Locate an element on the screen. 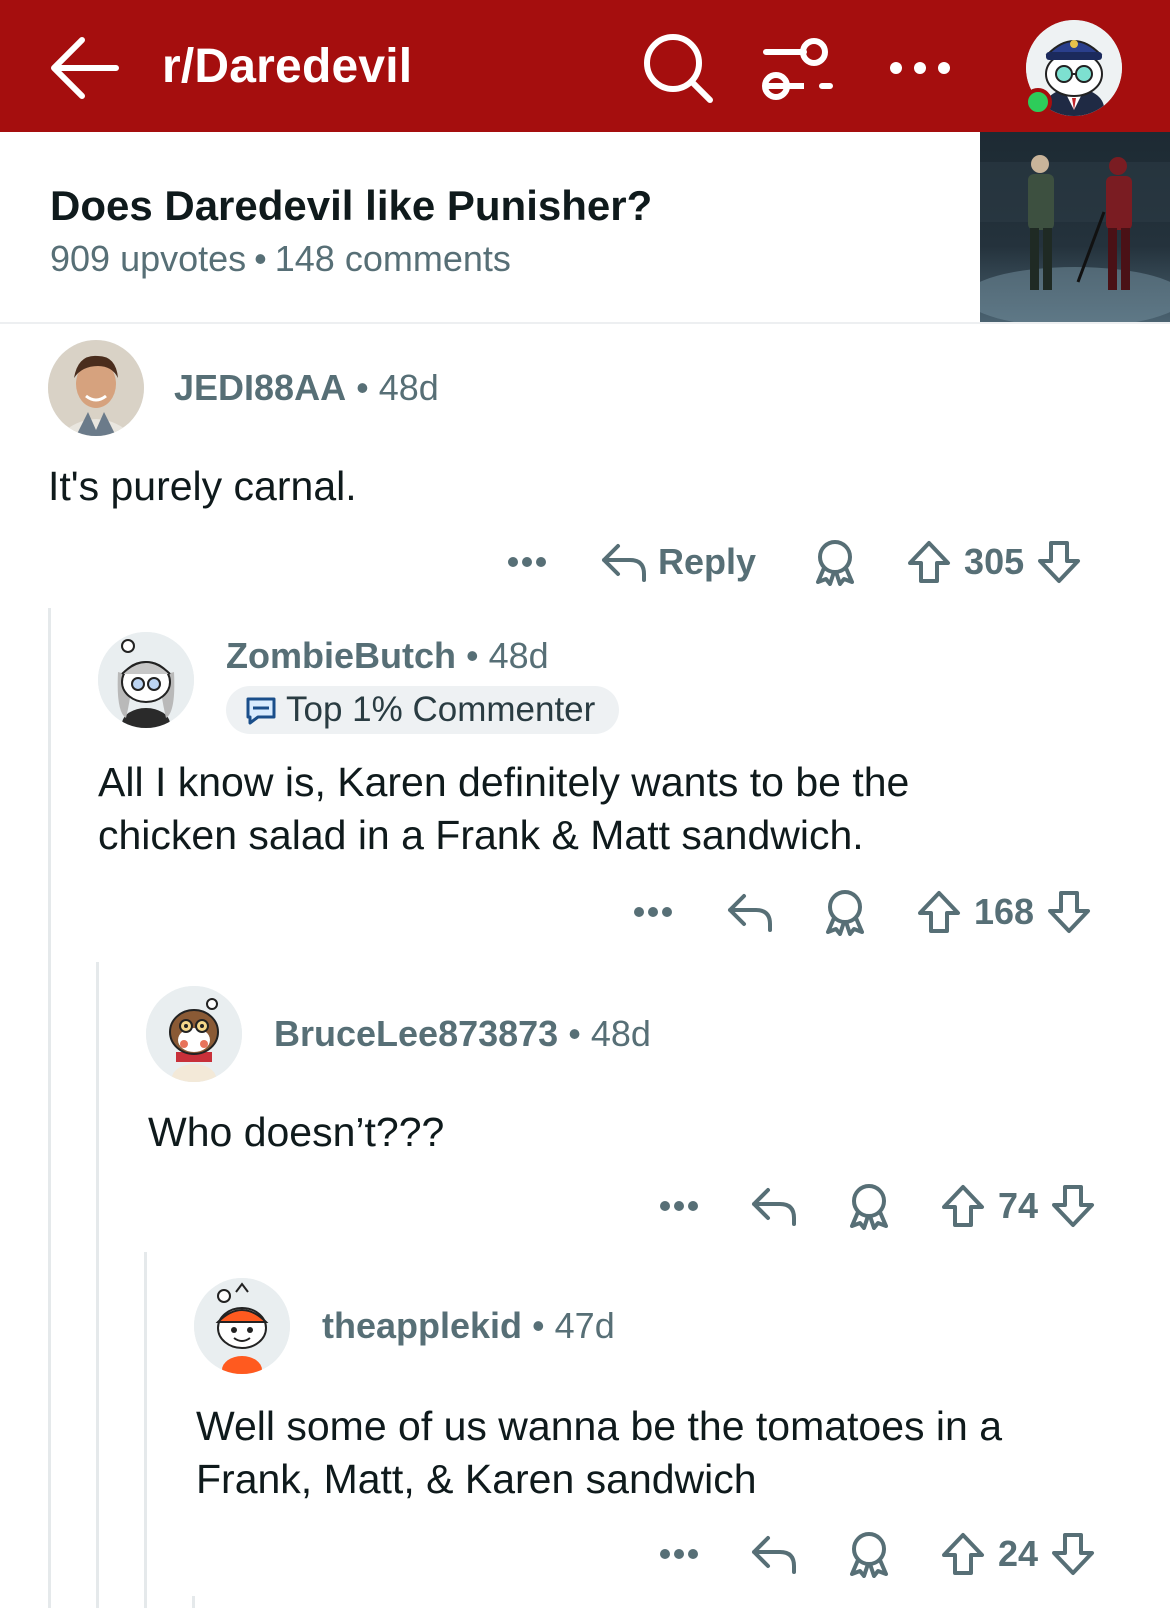 The width and height of the screenshot is (1170, 1608). comment-actions: 168 is located at coordinates (861, 912).